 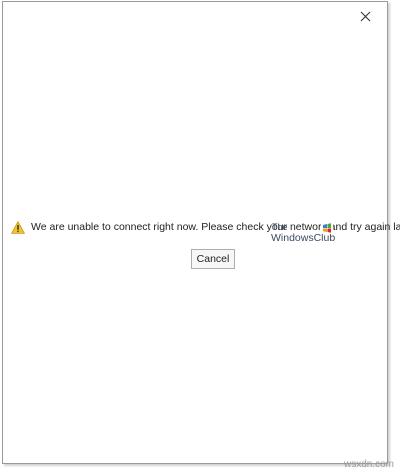 I want to click on cancel-button: Cancel, so click(x=213, y=259).